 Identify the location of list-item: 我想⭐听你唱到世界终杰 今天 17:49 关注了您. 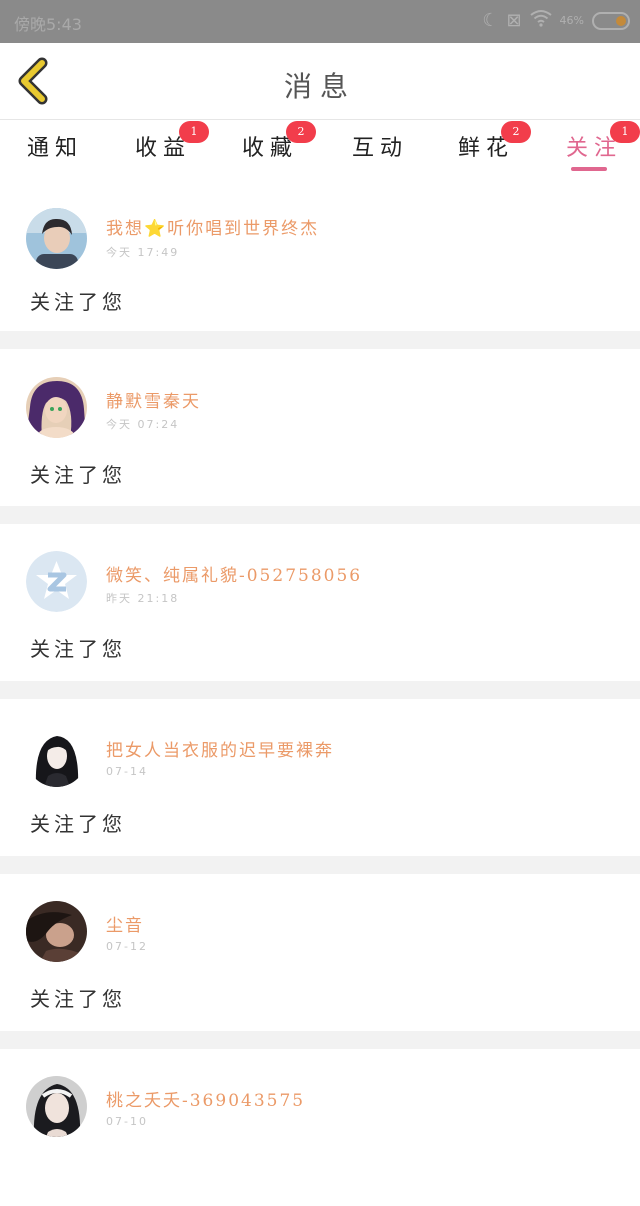
(320, 252).